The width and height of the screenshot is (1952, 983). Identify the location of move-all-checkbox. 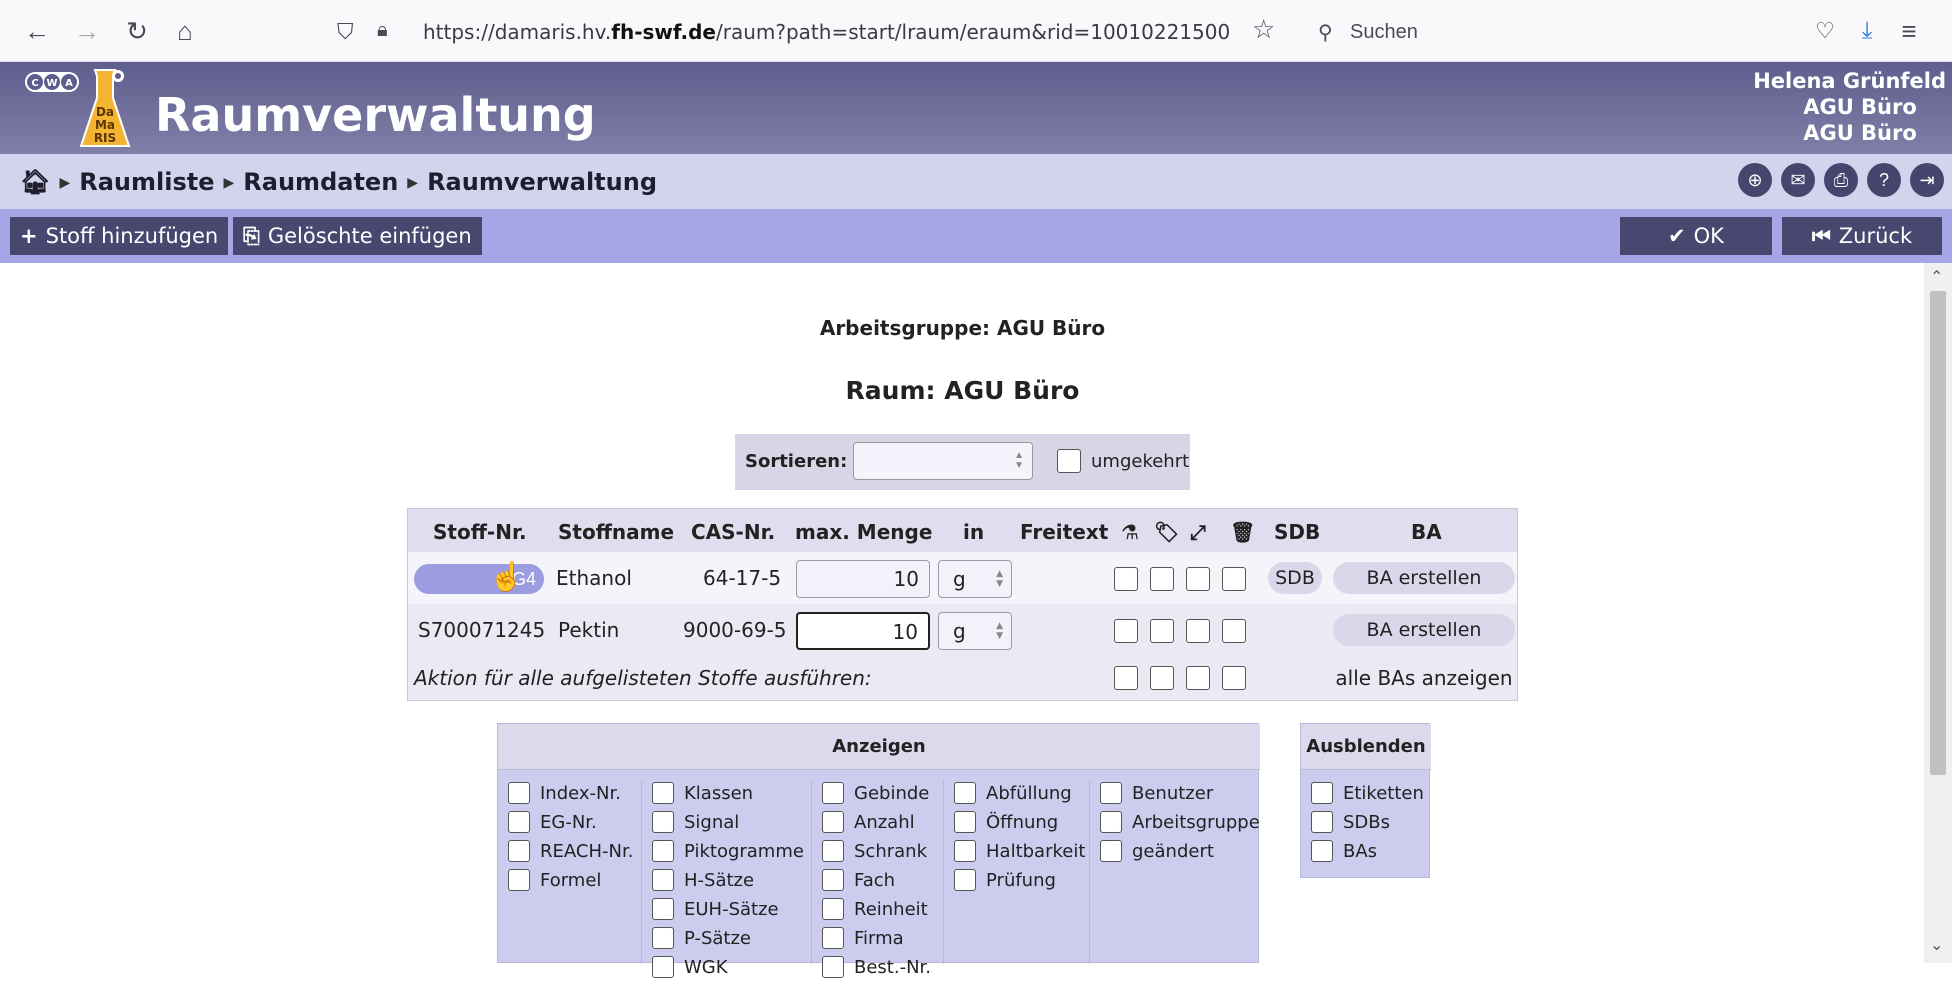
(1198, 678).